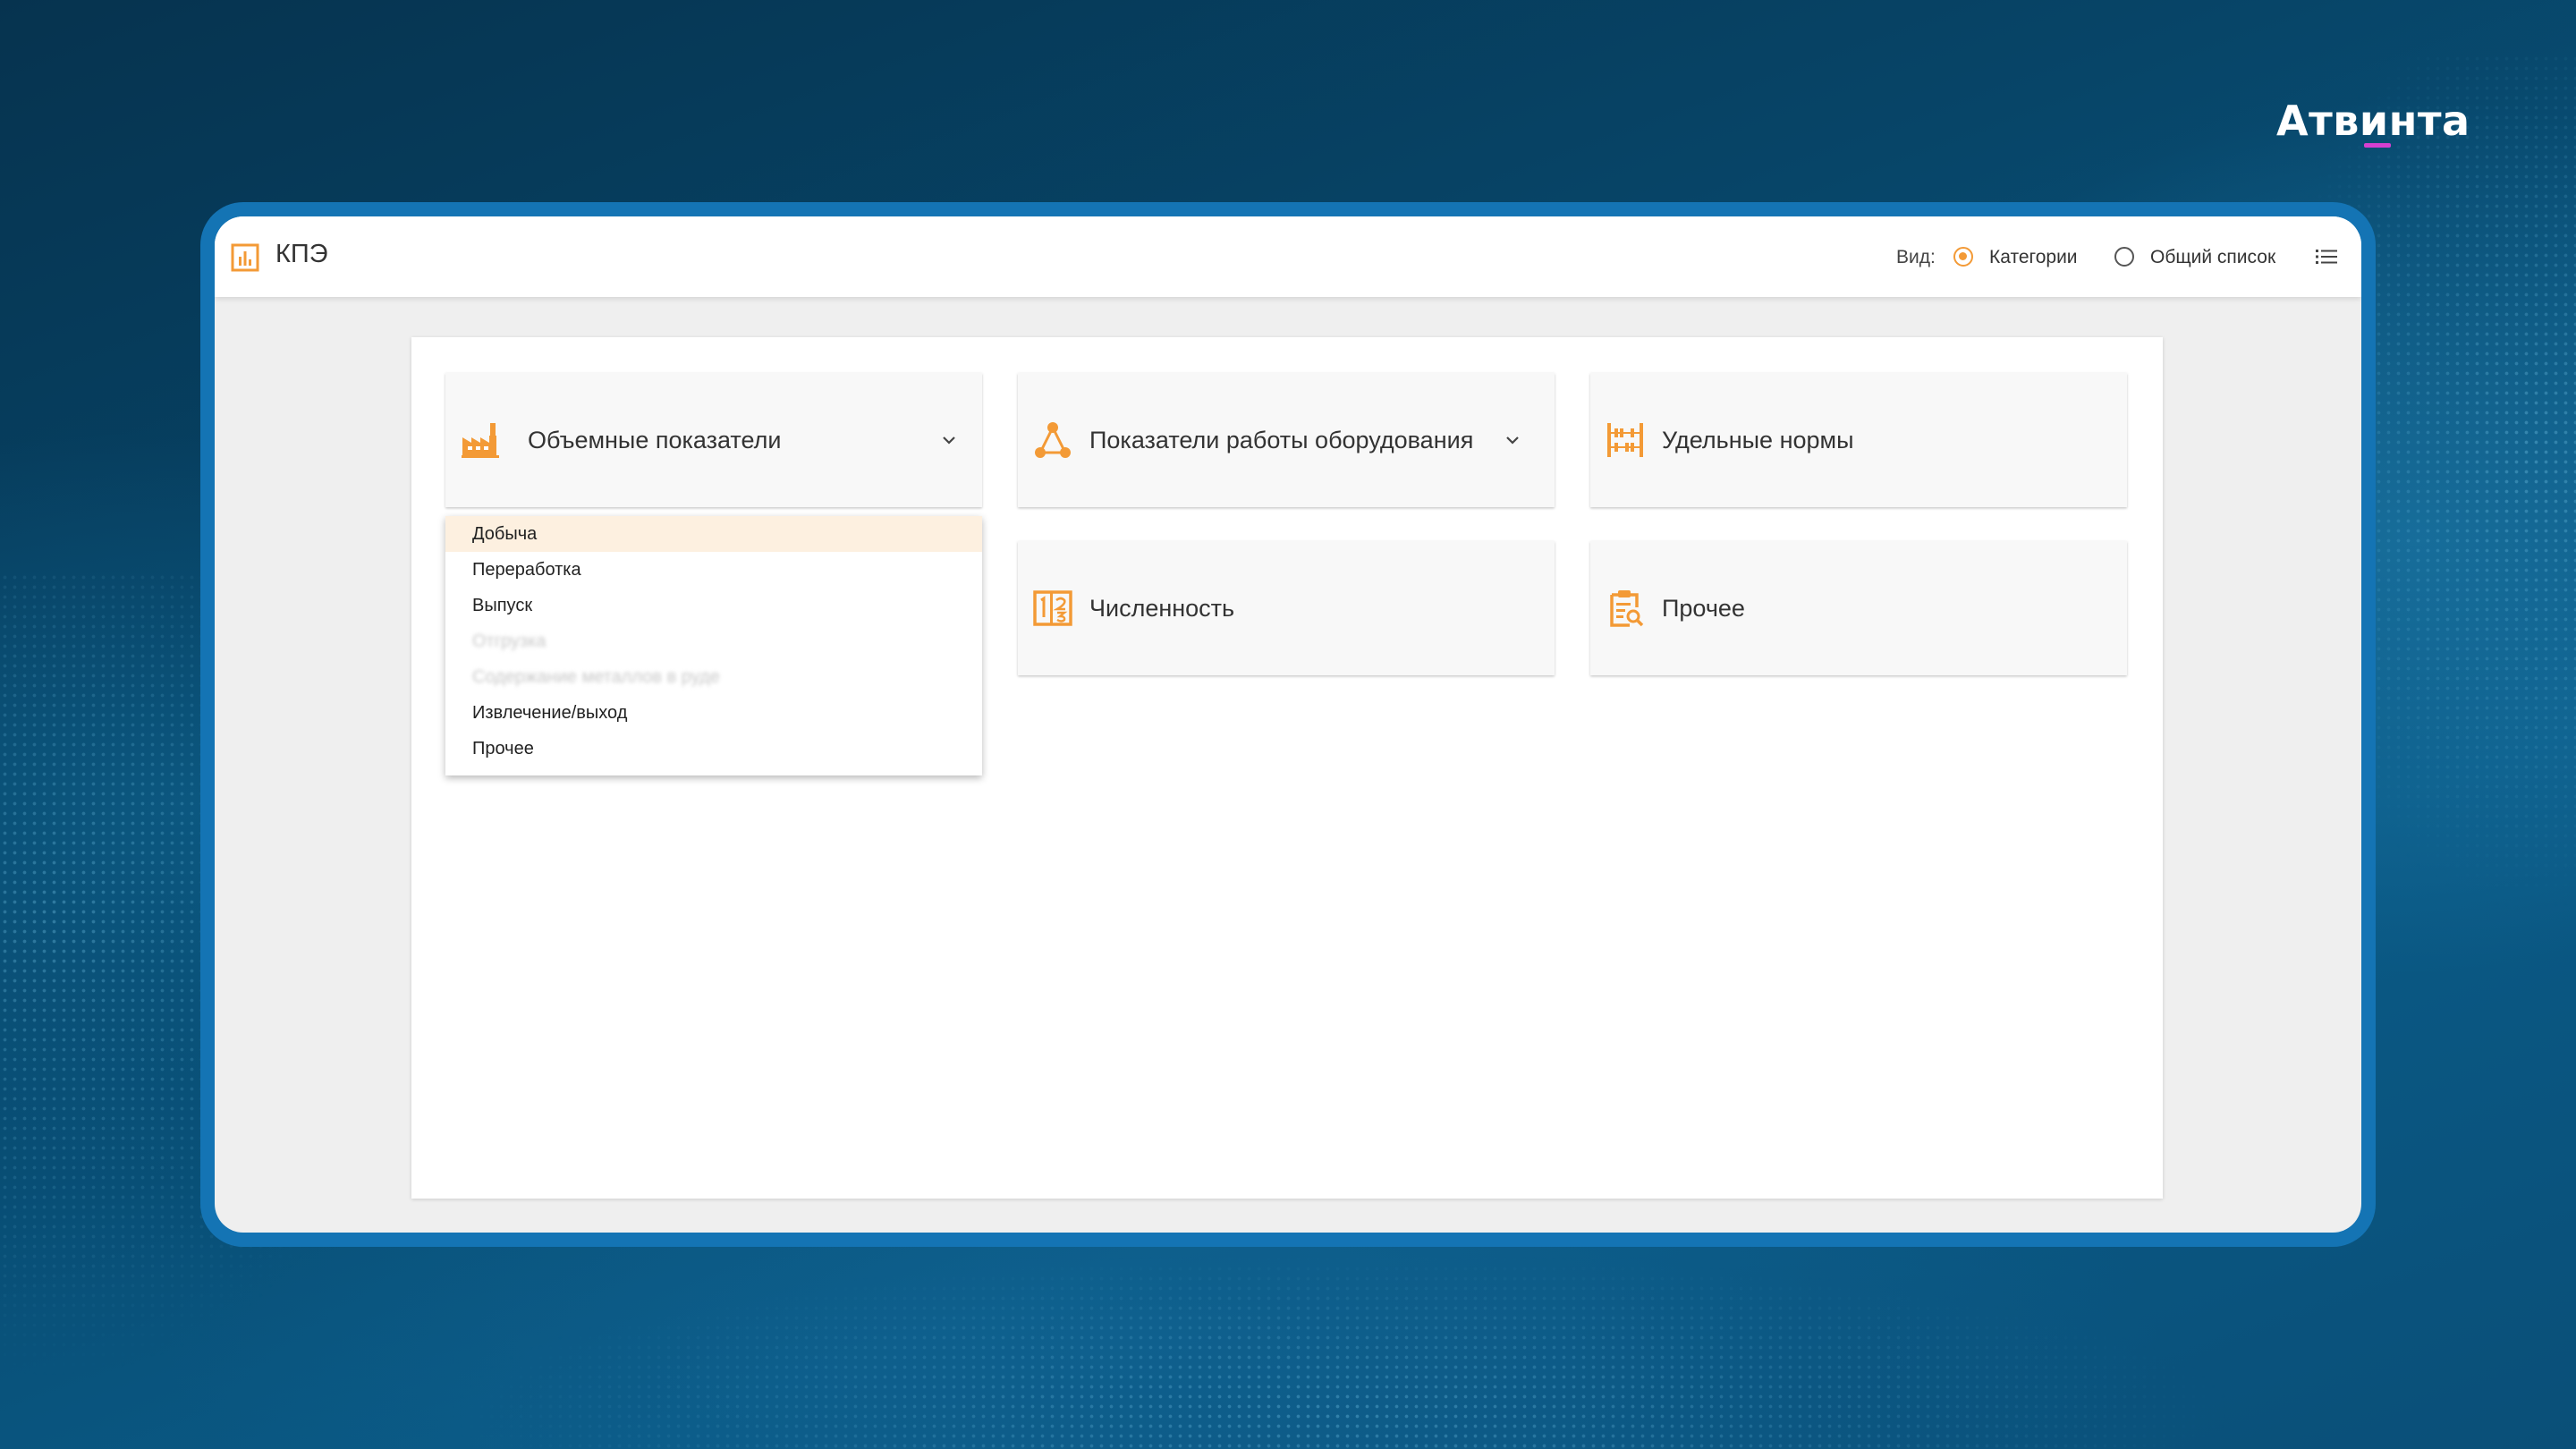 This screenshot has height=1449, width=2576. Describe the element at coordinates (1286, 608) in the screenshot. I see `category-card-headcount: Численность` at that location.